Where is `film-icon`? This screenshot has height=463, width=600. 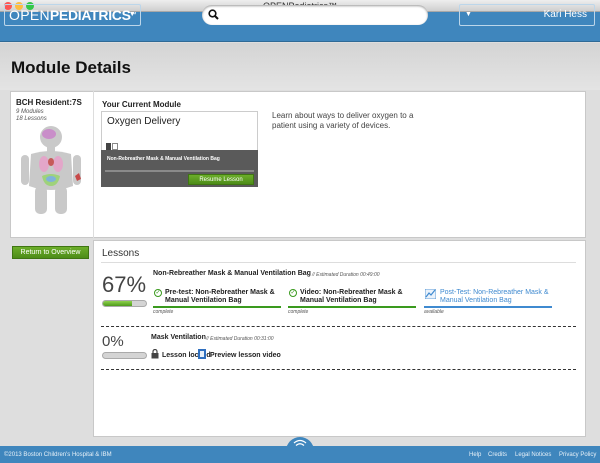
film-icon is located at coordinates (202, 354).